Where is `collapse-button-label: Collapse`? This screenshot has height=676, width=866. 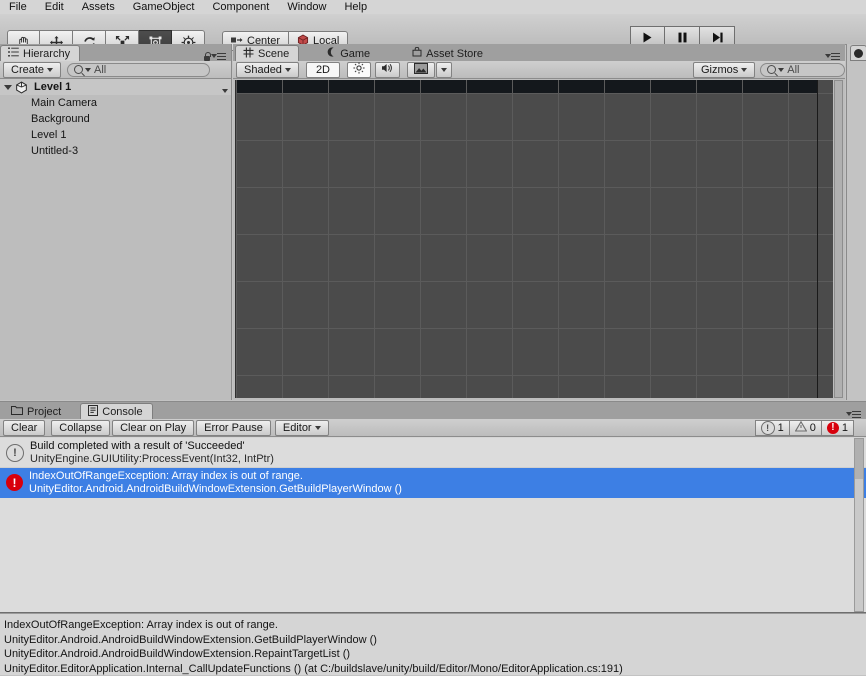
collapse-button-label: Collapse is located at coordinates (80, 428).